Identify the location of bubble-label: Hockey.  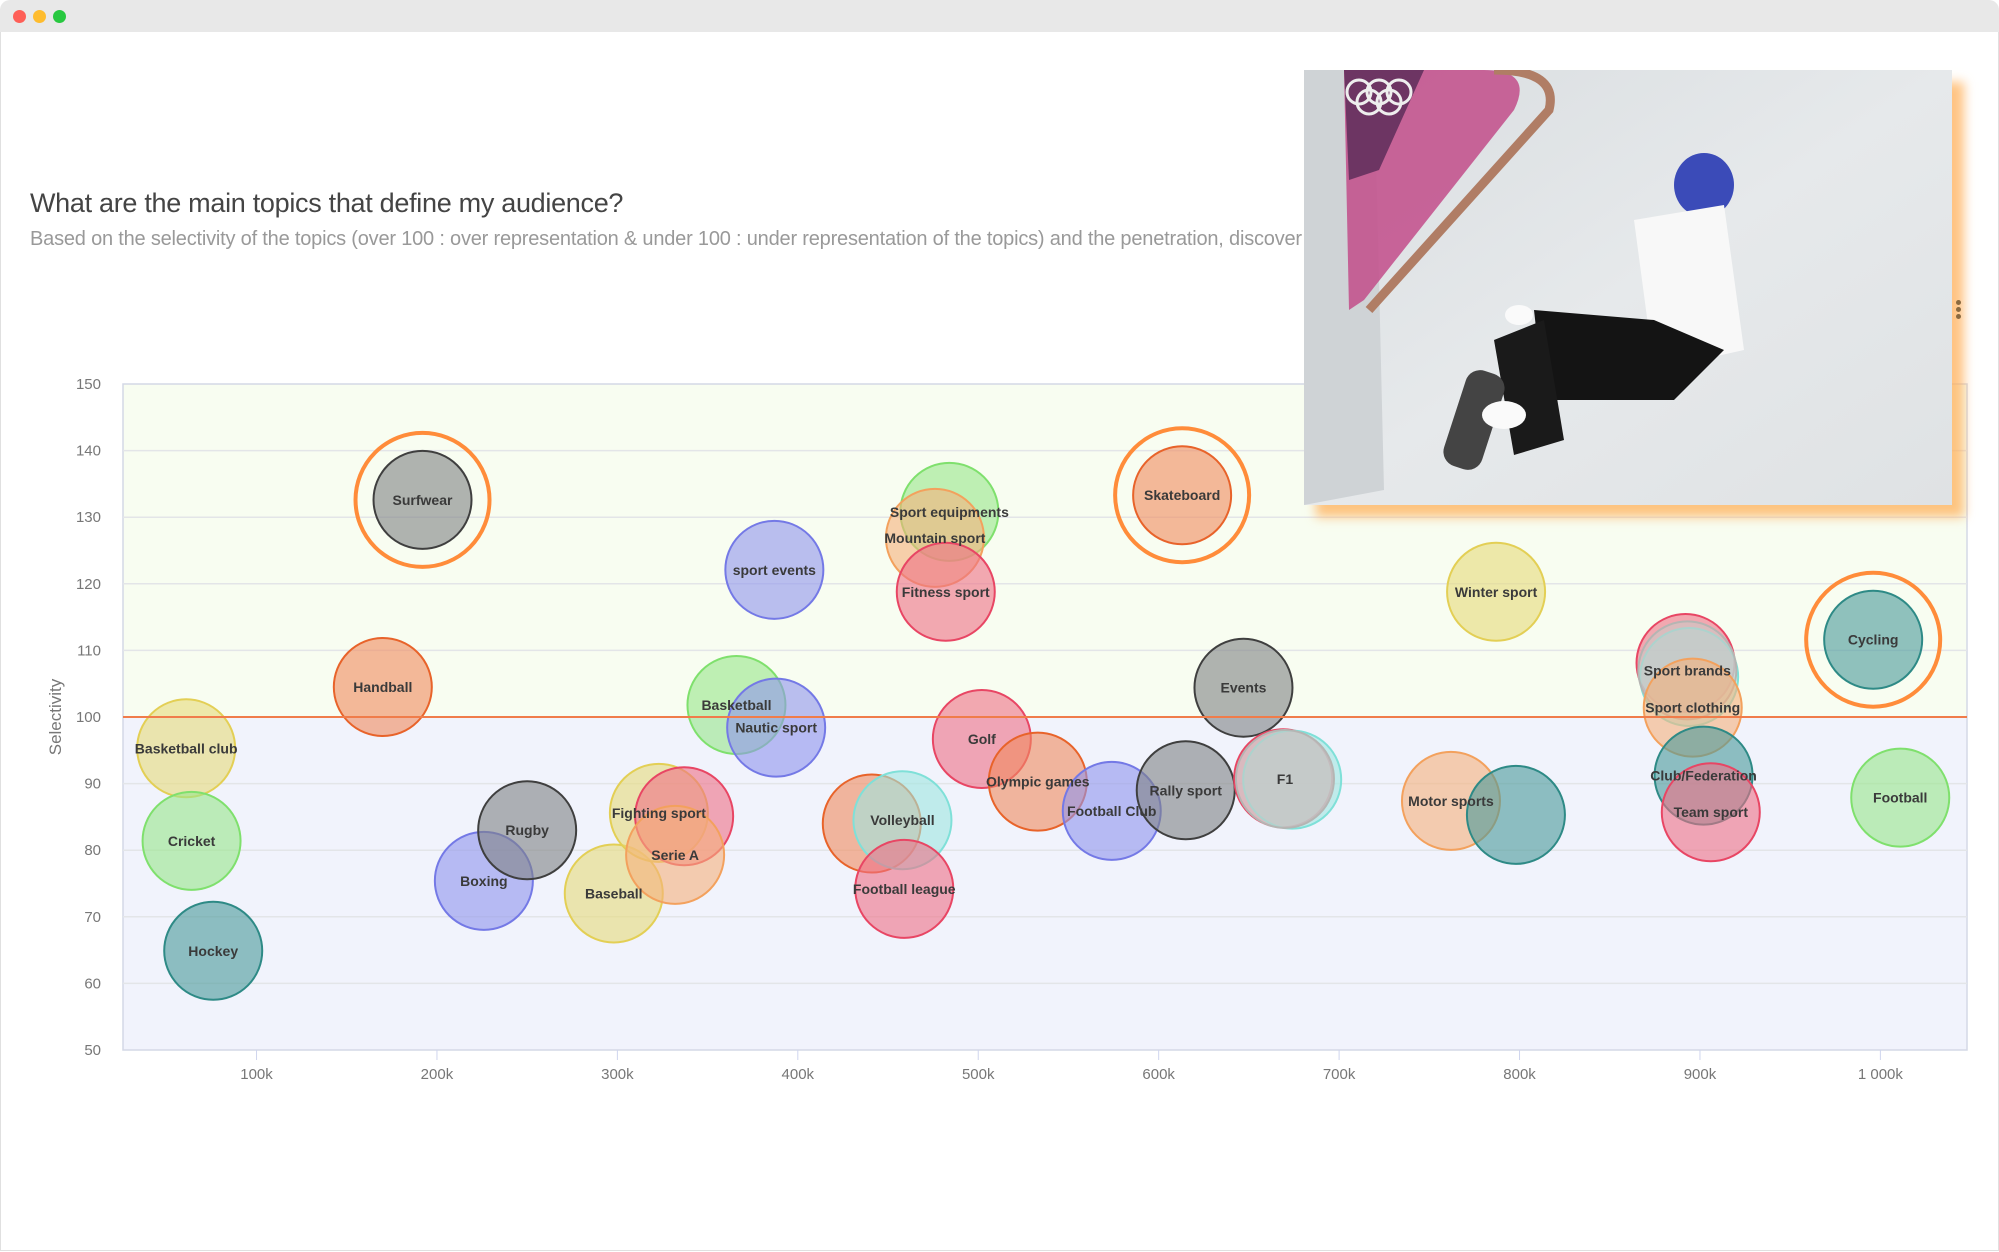
(213, 951).